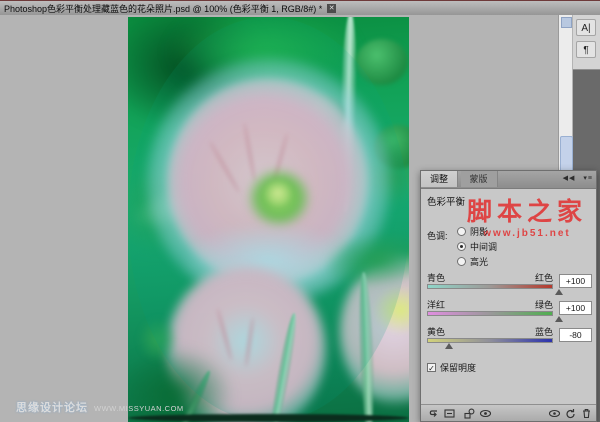  Describe the element at coordinates (543, 278) in the screenshot. I see `slider-right-label: 红色` at that location.